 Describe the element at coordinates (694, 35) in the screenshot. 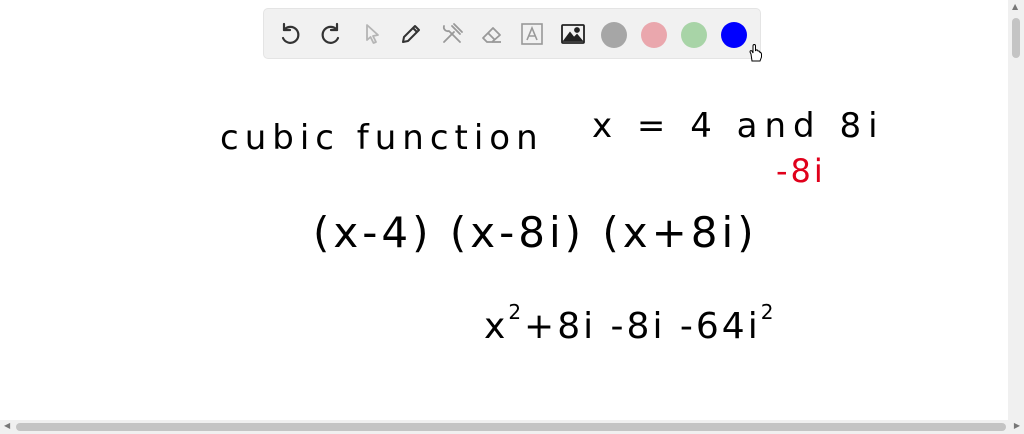

I see `color-swatch-green` at that location.